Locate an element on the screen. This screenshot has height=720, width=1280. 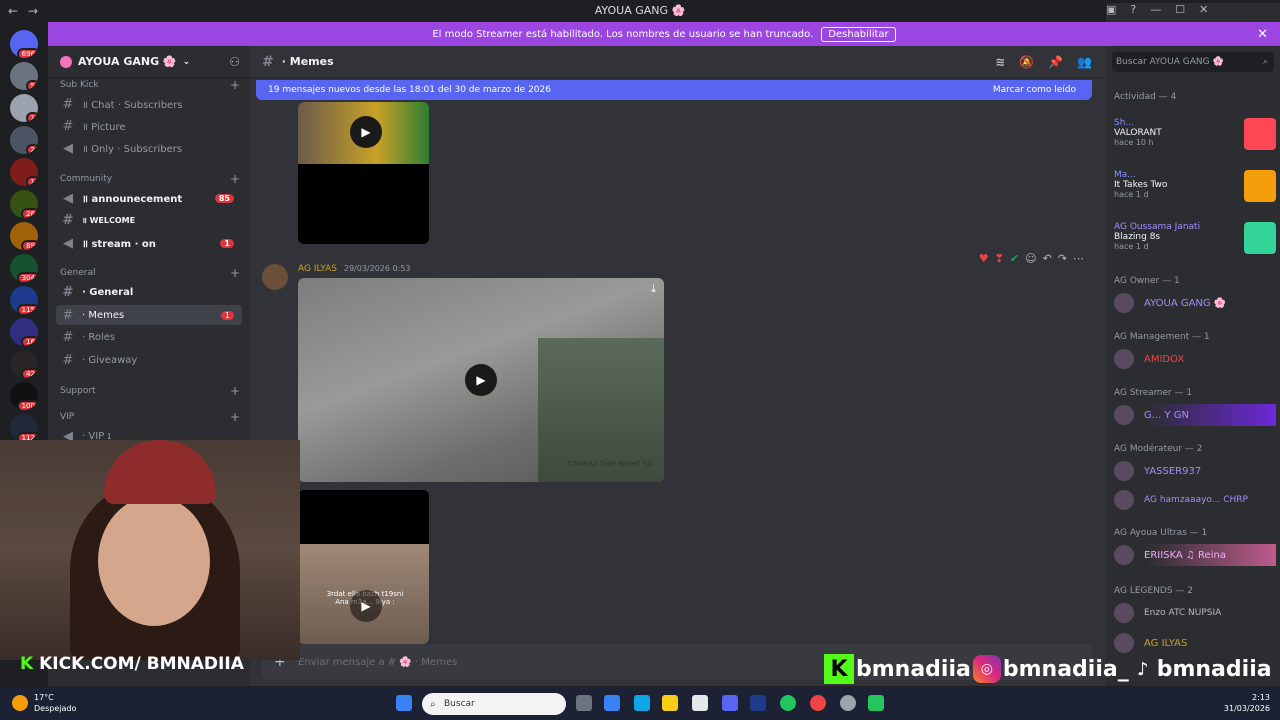
server-icon: 26 is located at coordinates (24, 204).